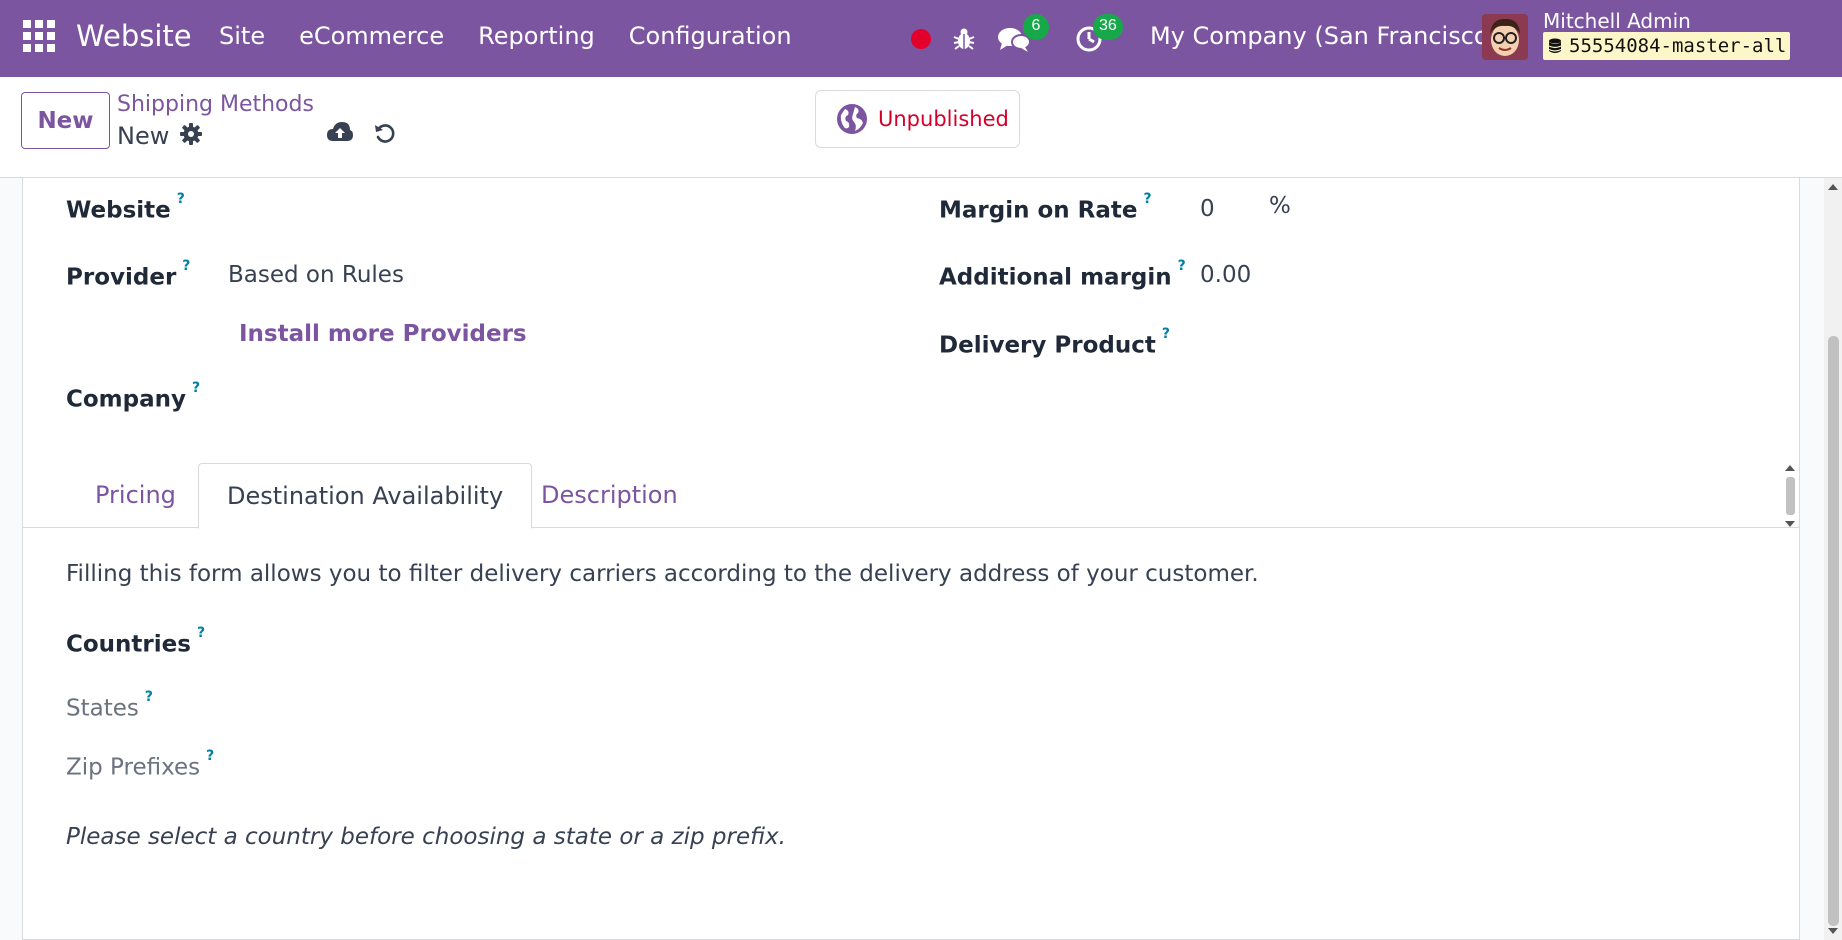  I want to click on messages-button: 6, so click(1023, 38).